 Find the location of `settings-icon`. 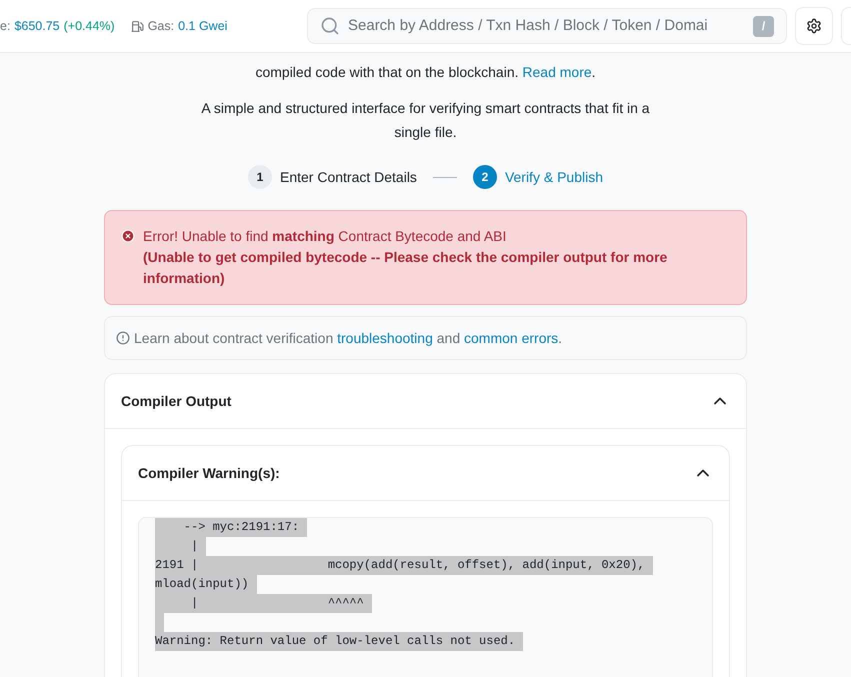

settings-icon is located at coordinates (814, 26).